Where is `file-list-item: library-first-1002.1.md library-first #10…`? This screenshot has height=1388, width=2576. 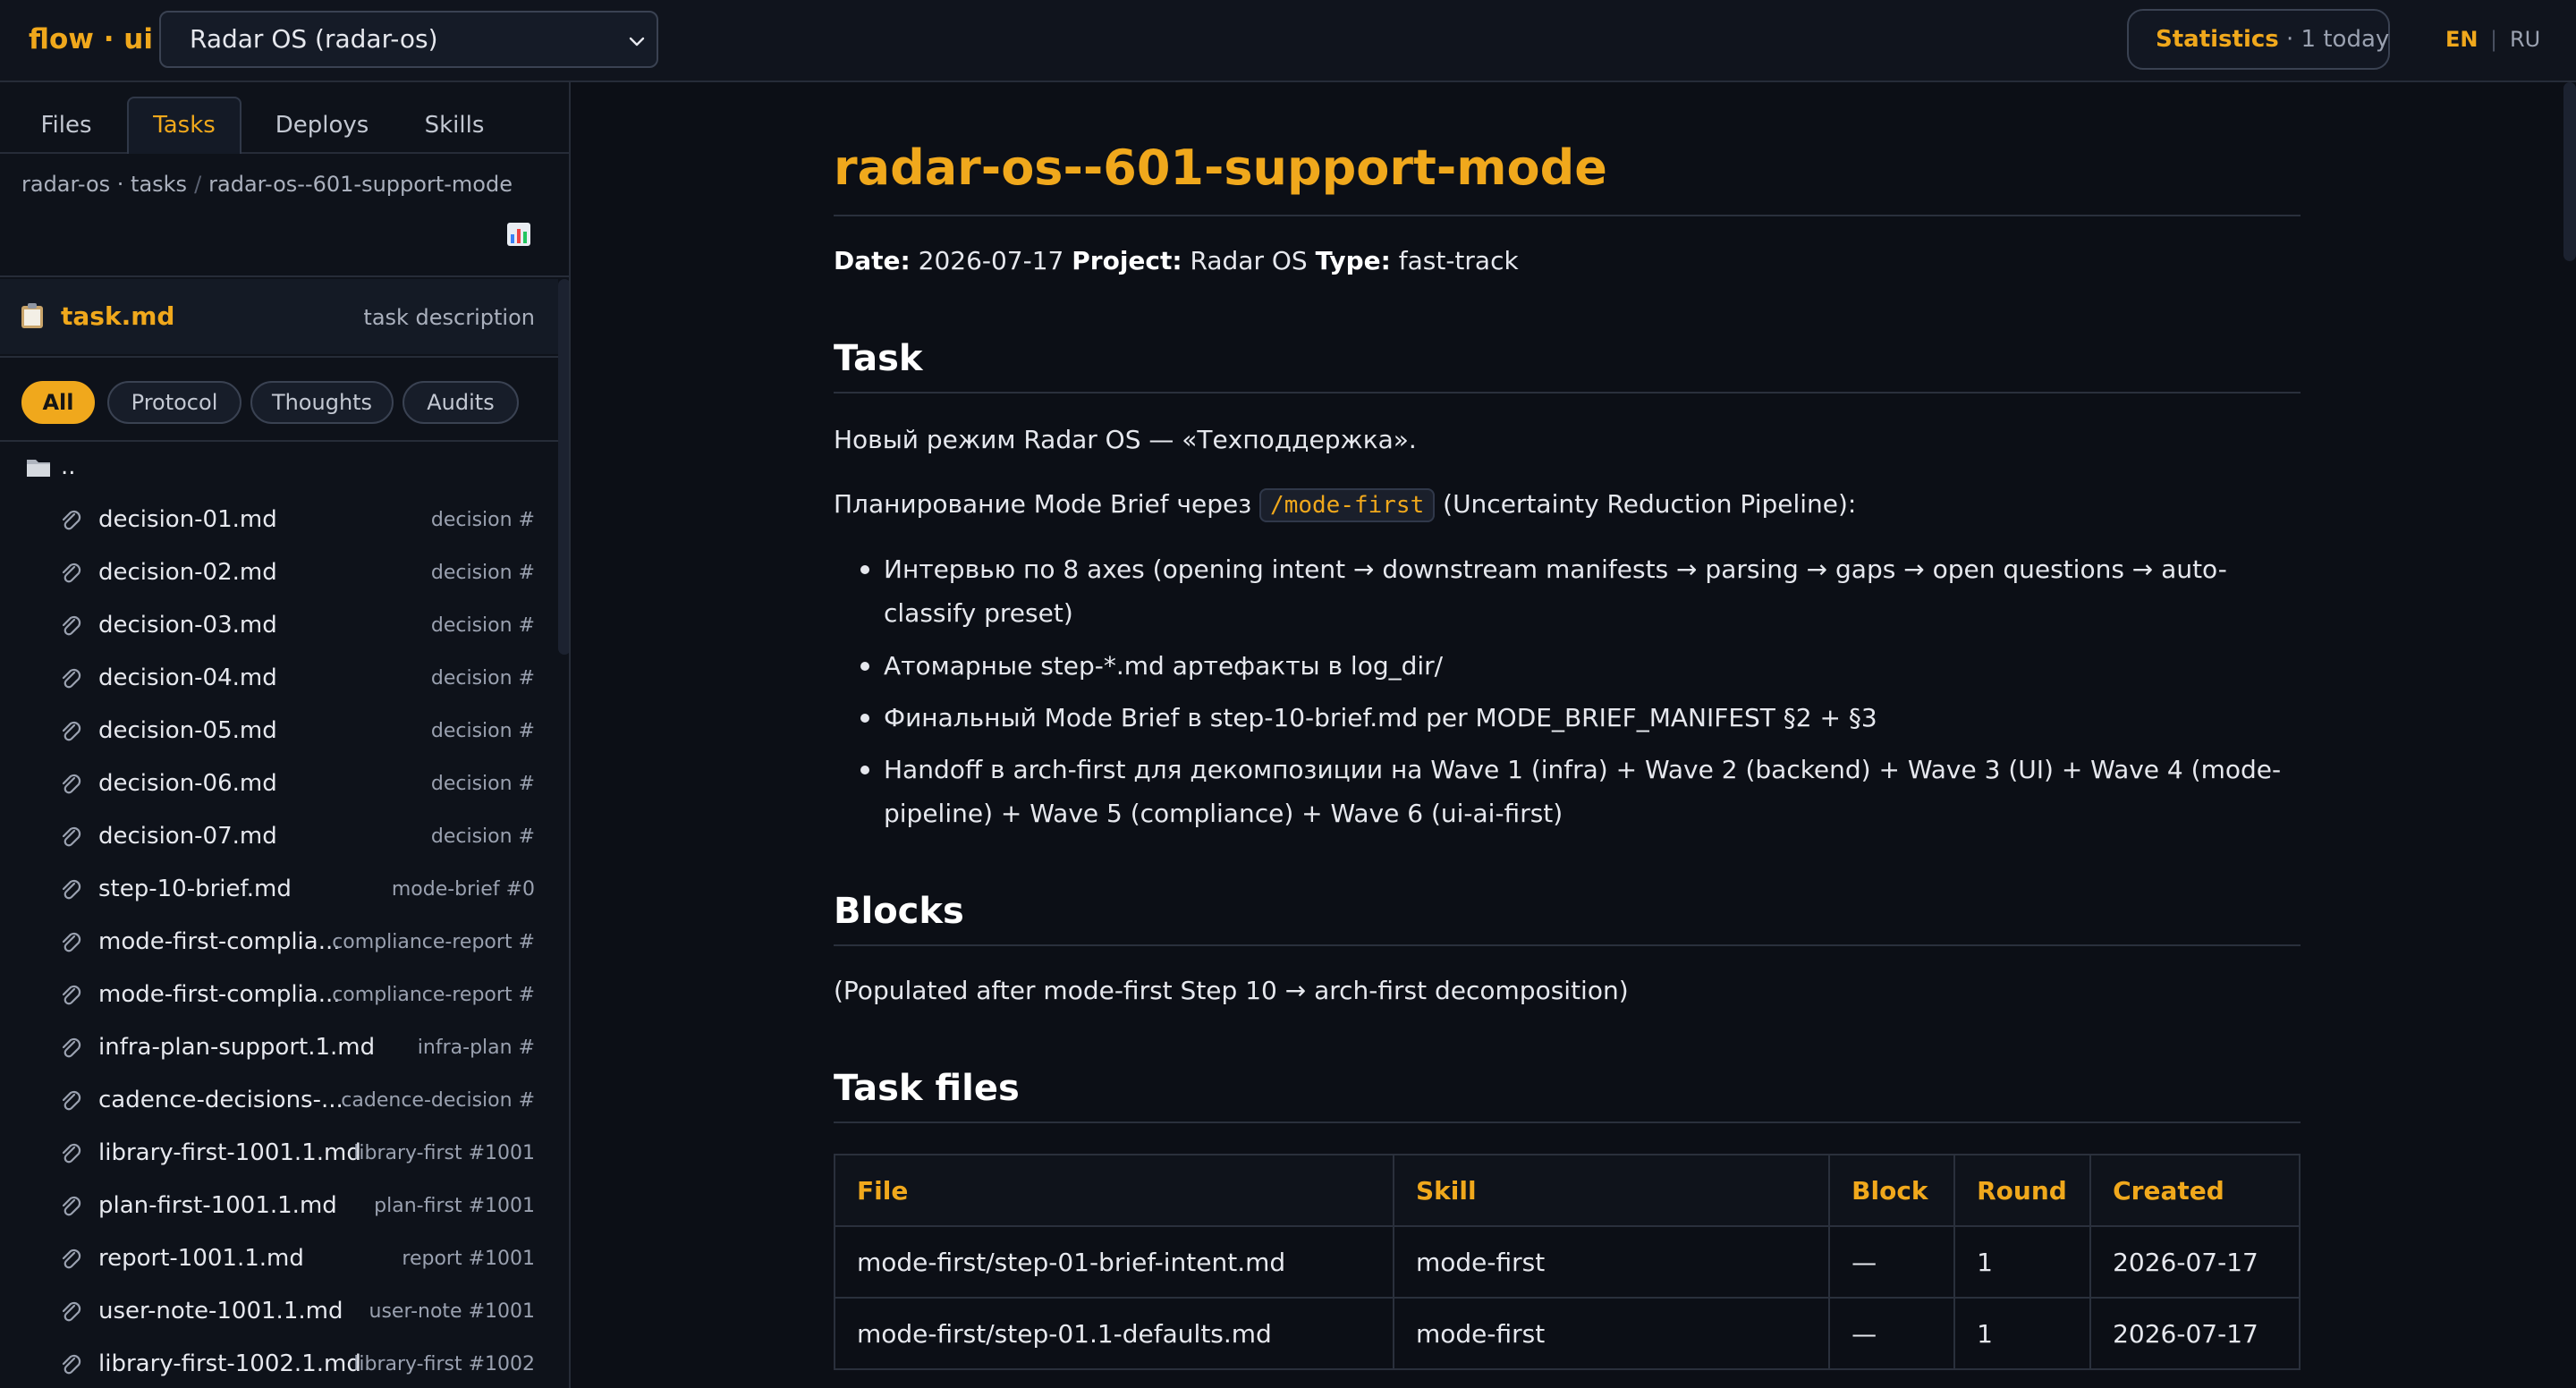
file-list-item: library-first-1002.1.md library-first #10… is located at coordinates (279, 1364).